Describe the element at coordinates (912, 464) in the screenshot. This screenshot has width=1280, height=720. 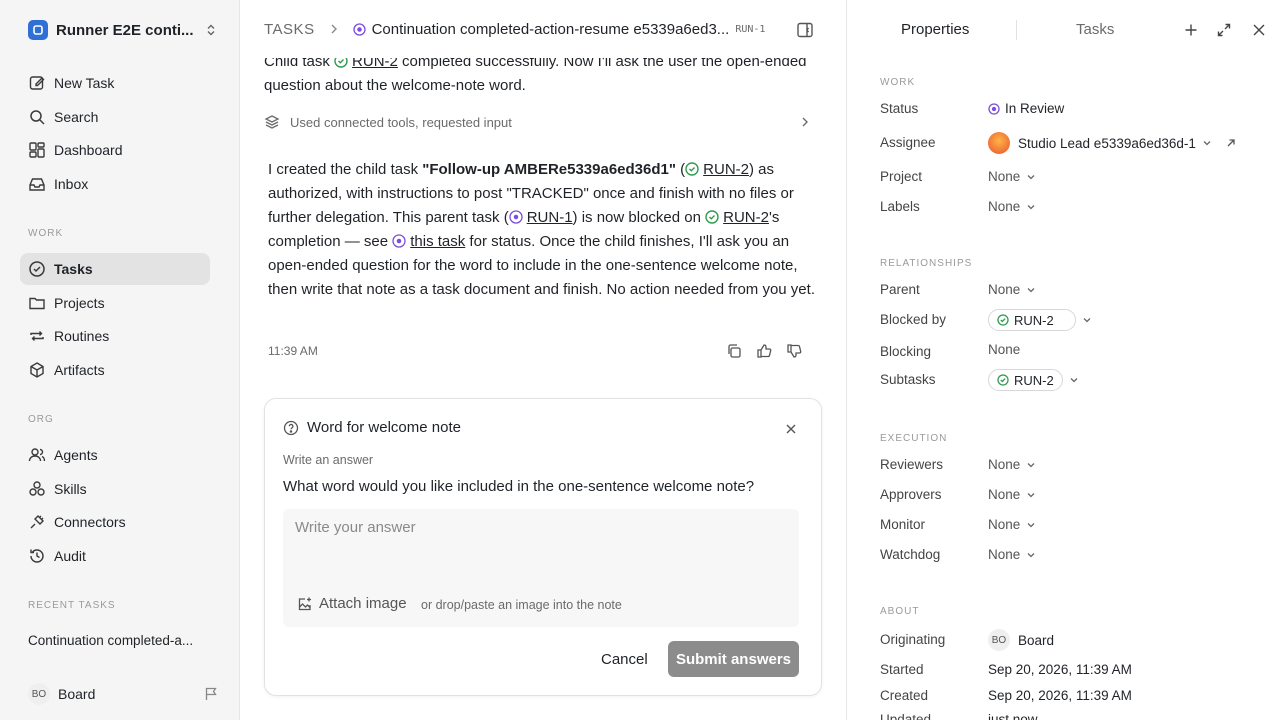
I see `reviewers-label: Reviewers` at that location.